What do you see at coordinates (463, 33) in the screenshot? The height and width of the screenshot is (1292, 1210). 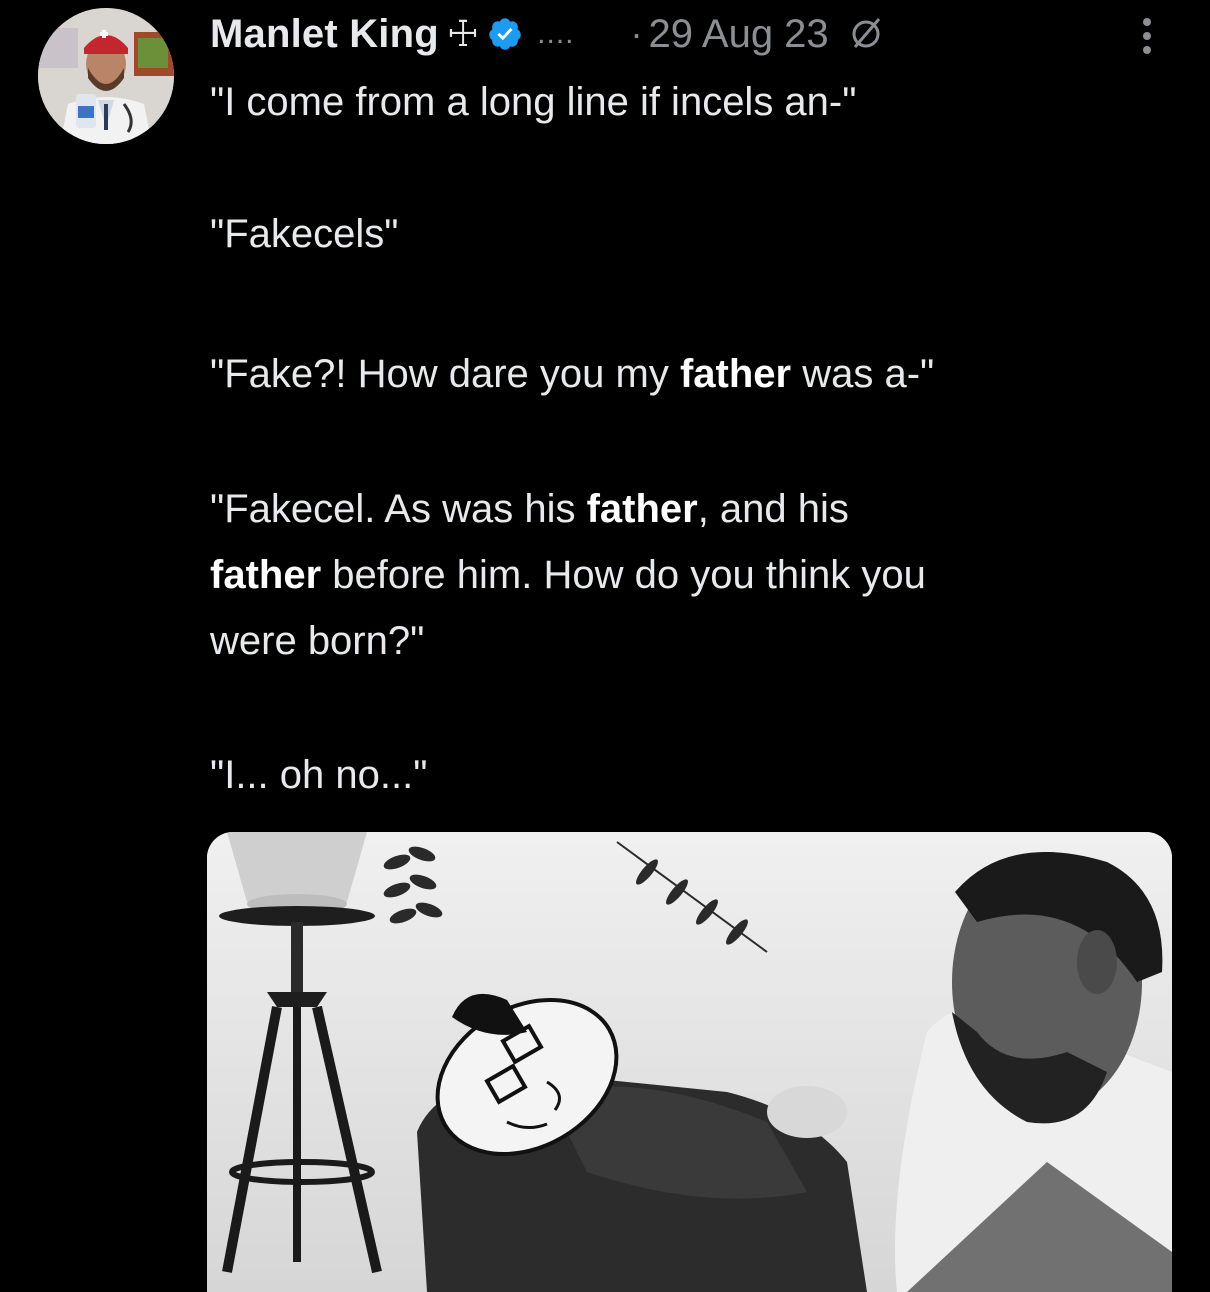 I see `name-symbol: ☩` at bounding box center [463, 33].